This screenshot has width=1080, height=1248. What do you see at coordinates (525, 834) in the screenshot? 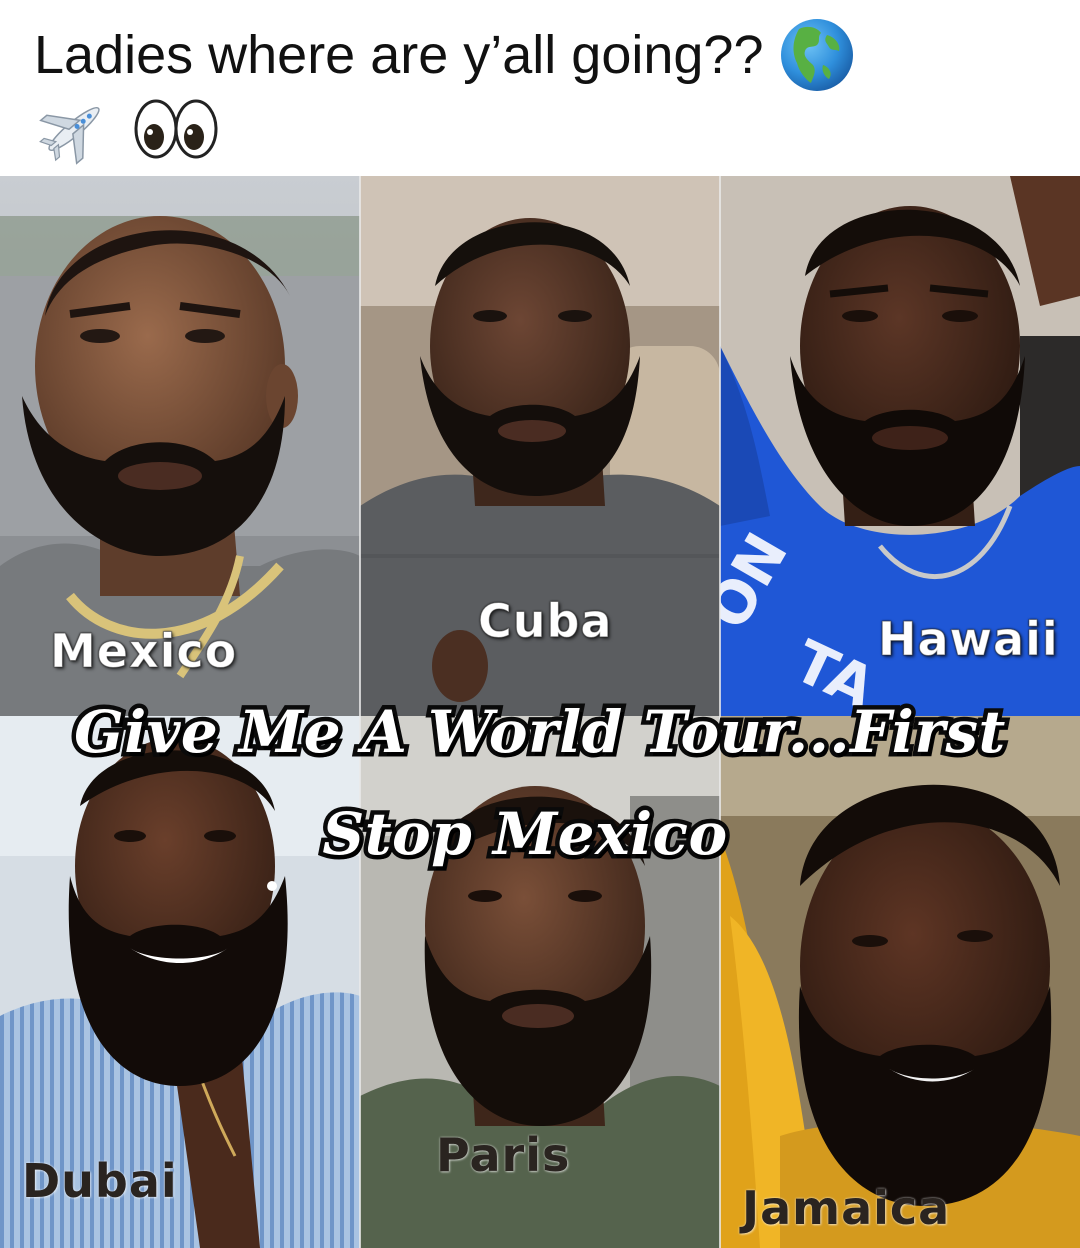
I see `overlay-title-line-2: Stop Mexico` at bounding box center [525, 834].